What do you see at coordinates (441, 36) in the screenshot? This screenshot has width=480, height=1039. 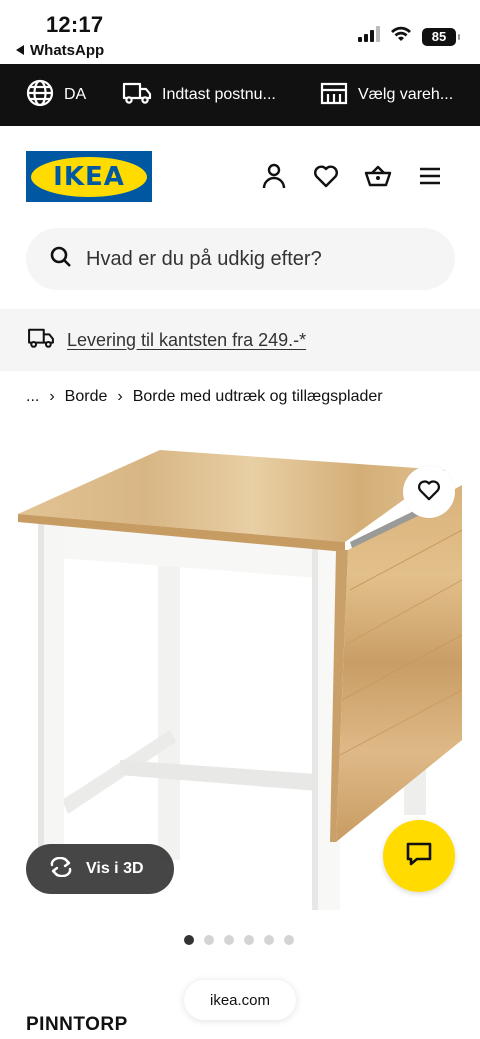 I see `battery-indicator: 85` at bounding box center [441, 36].